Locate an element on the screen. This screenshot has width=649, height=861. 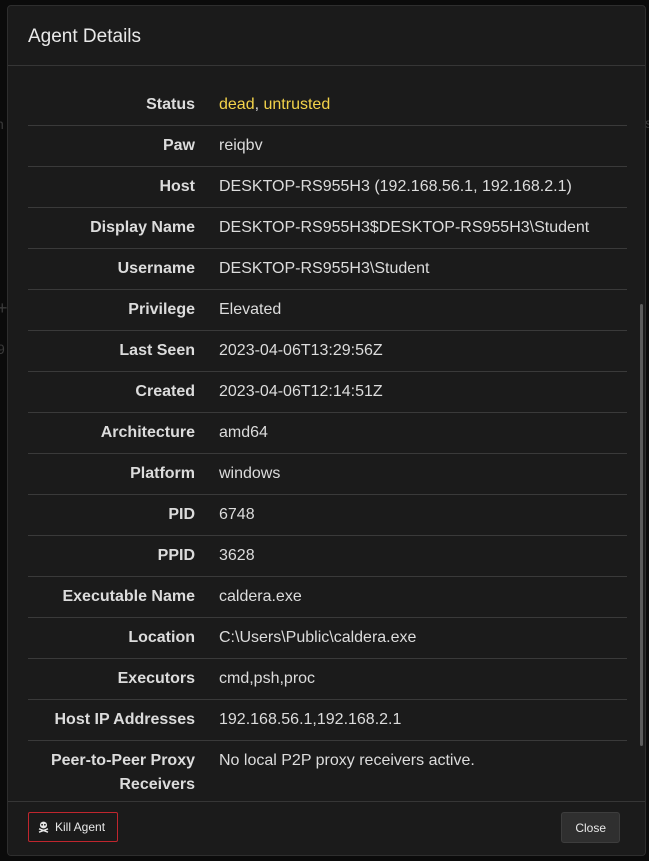
kill-agent-button: Kill Agent is located at coordinates (73, 827).